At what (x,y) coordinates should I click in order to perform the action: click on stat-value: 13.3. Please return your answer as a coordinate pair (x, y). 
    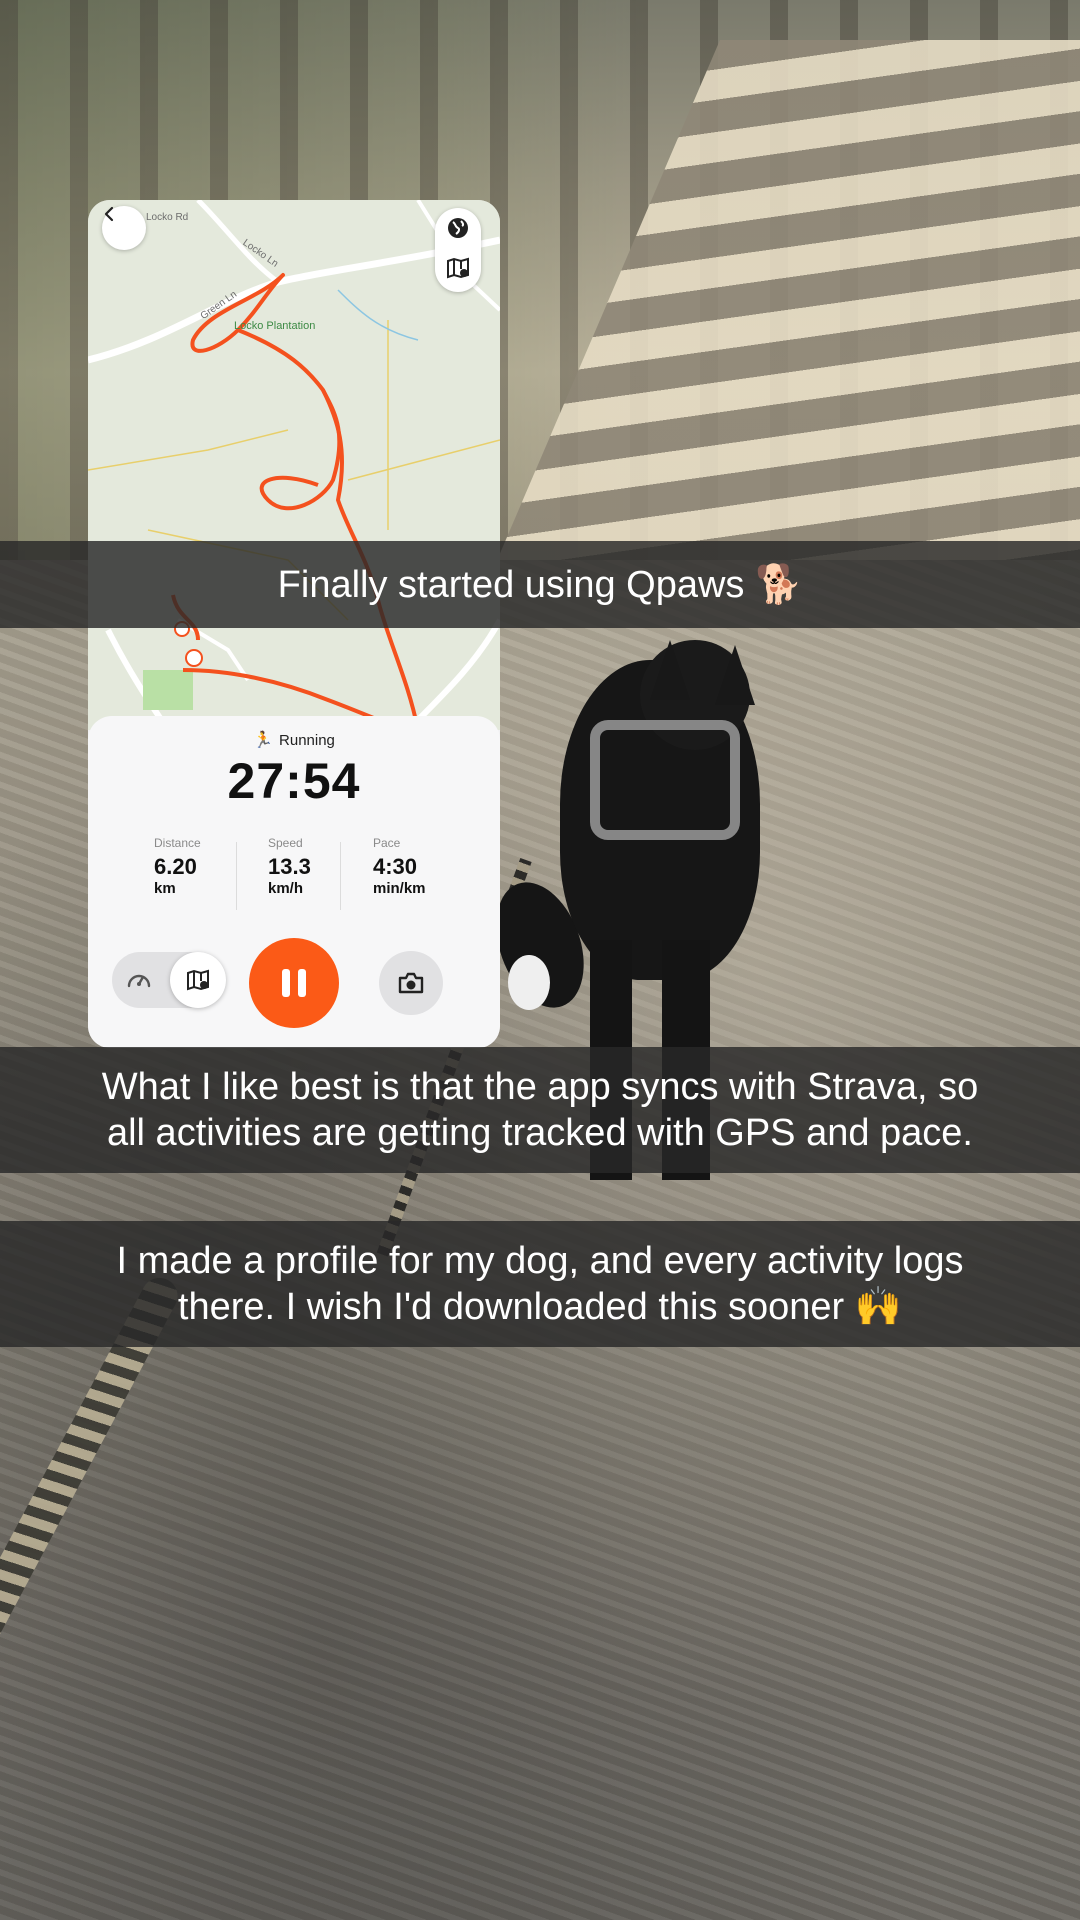
    Looking at the image, I should click on (289, 866).